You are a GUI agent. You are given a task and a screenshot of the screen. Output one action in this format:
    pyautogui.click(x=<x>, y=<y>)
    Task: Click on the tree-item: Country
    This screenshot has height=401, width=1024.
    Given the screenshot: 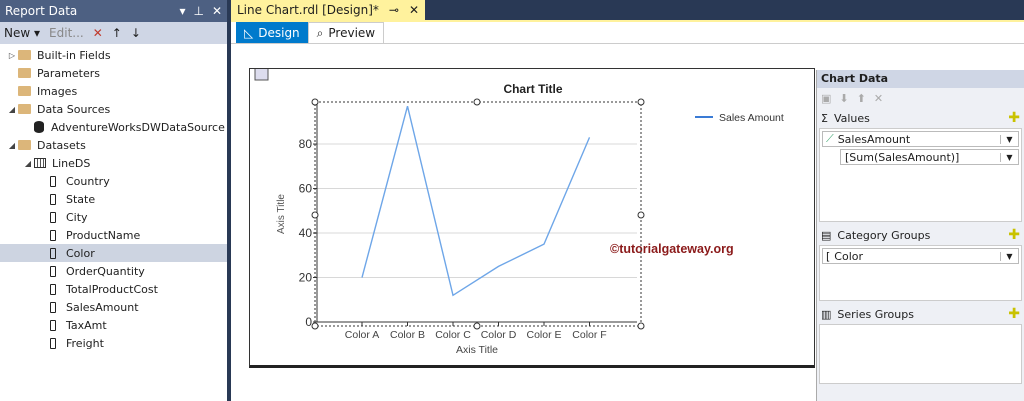 What is the action you would take?
    pyautogui.click(x=113, y=181)
    